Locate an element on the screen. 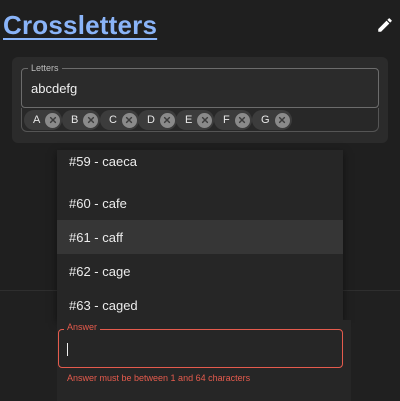 The width and height of the screenshot is (400, 401). chip-label: D is located at coordinates (151, 120).